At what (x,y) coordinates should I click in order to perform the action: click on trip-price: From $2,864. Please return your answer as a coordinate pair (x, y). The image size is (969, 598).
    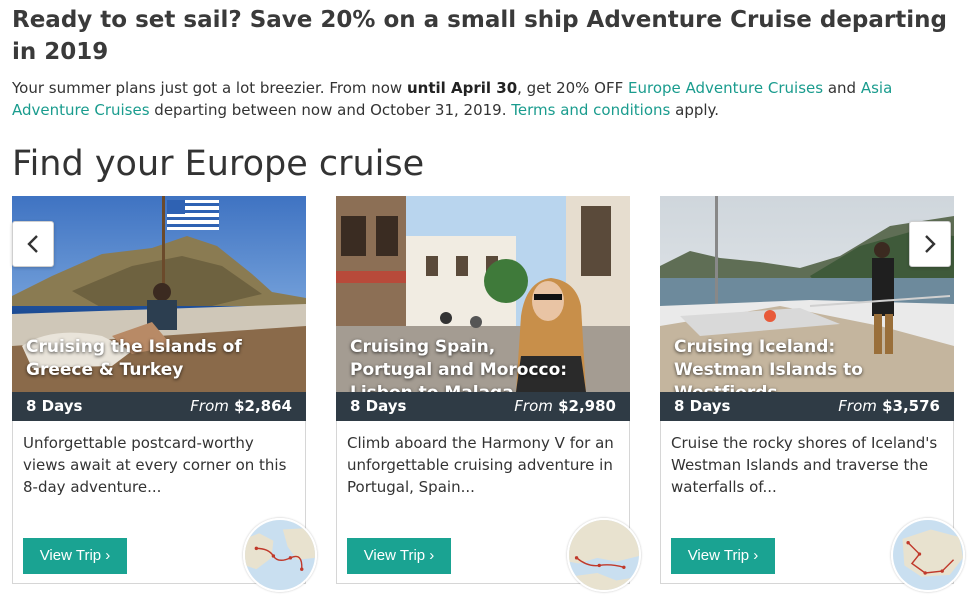
    Looking at the image, I should click on (241, 406).